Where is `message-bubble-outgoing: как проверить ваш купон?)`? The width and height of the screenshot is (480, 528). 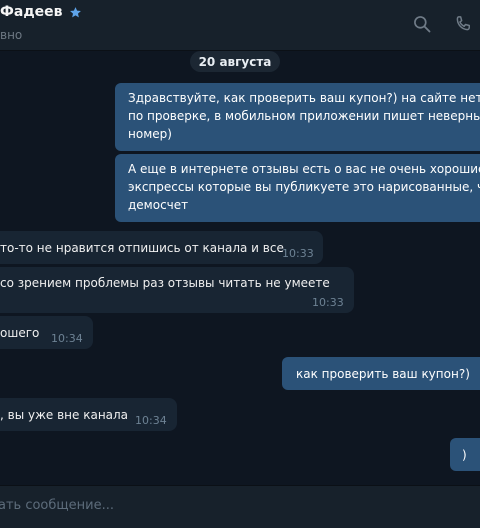 message-bubble-outgoing: как проверить ваш купон?) is located at coordinates (381, 373).